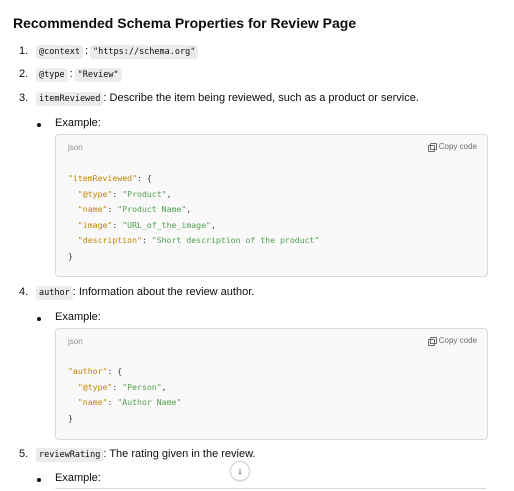 The height and width of the screenshot is (491, 514). I want to click on code-line: "name": "Author Name", so click(125, 403).